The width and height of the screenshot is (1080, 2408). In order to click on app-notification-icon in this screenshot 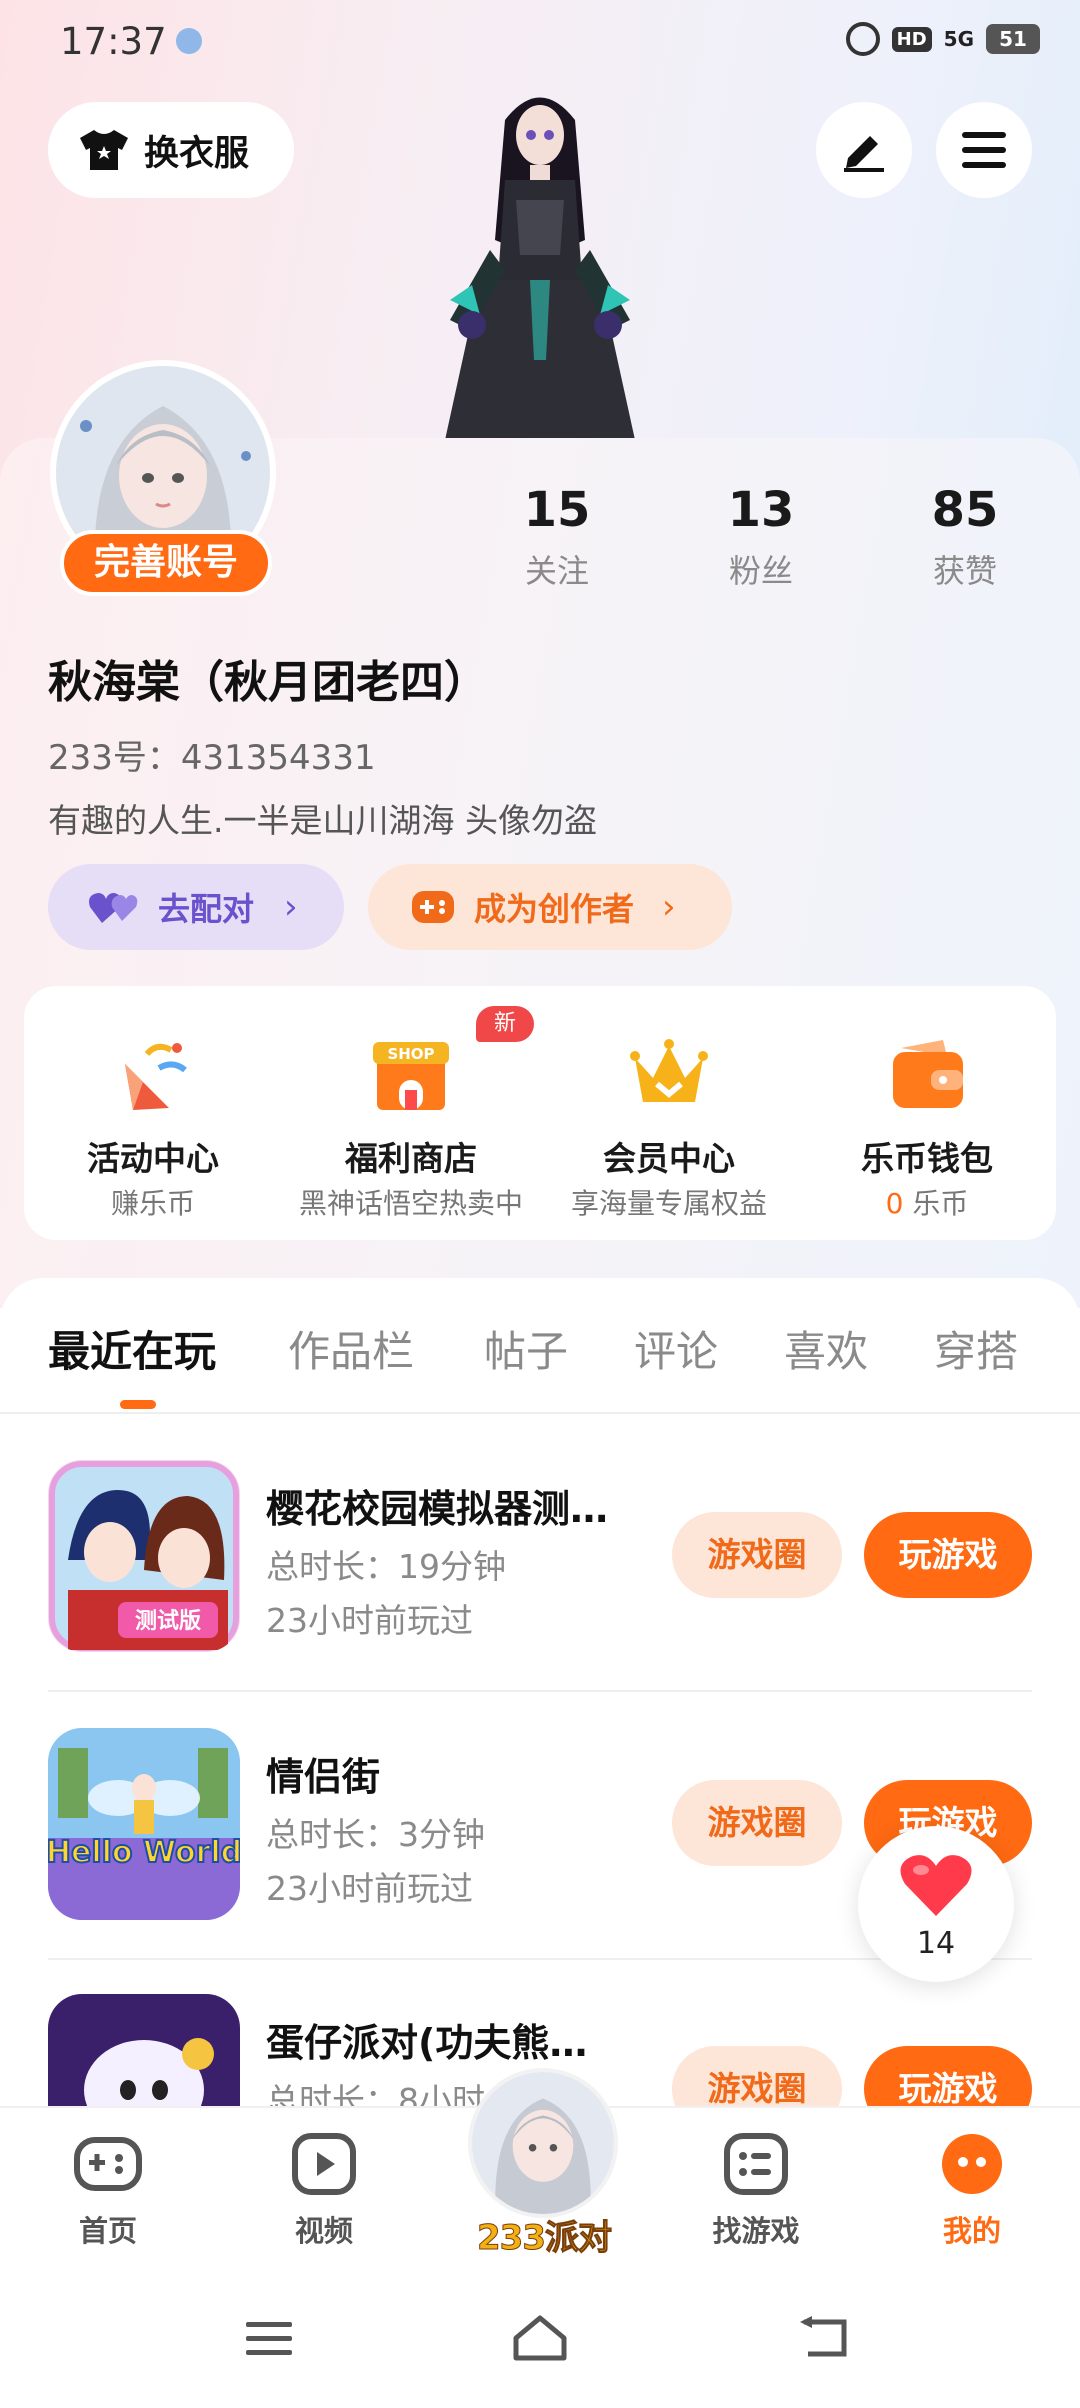, I will do `click(189, 41)`.